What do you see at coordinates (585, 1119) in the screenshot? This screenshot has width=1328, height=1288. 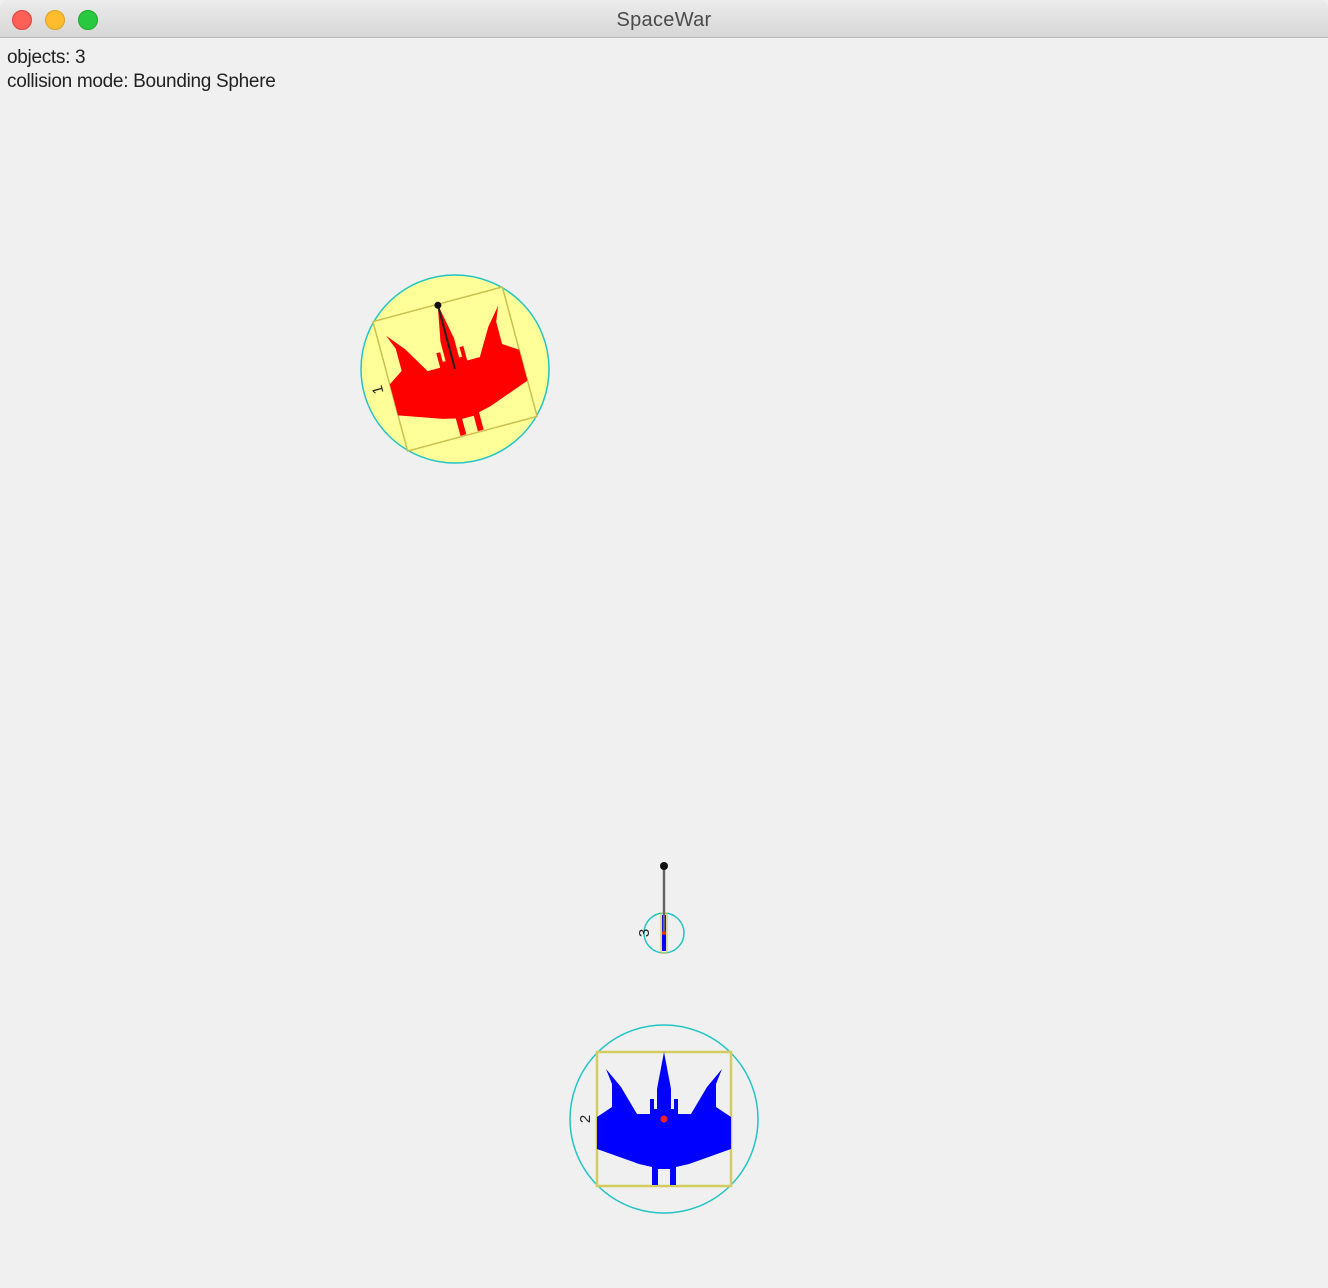 I see `ship-2-id-label: 2` at bounding box center [585, 1119].